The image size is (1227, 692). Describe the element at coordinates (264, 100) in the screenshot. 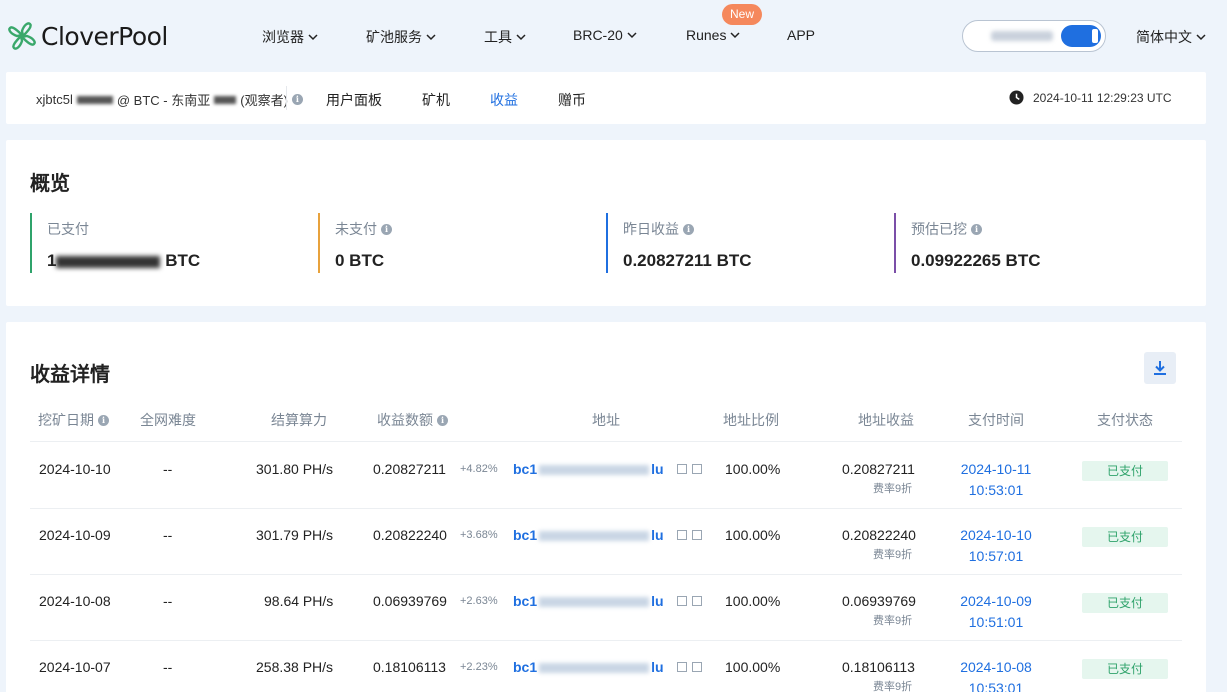

I see `account-role: (观察者)` at that location.